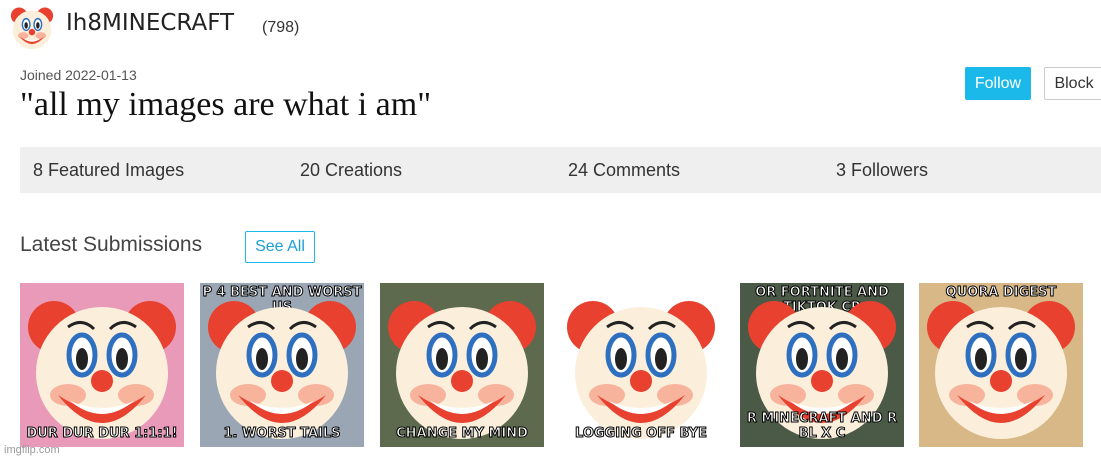  Describe the element at coordinates (281, 27) in the screenshot. I see `points-count: (798)` at that location.